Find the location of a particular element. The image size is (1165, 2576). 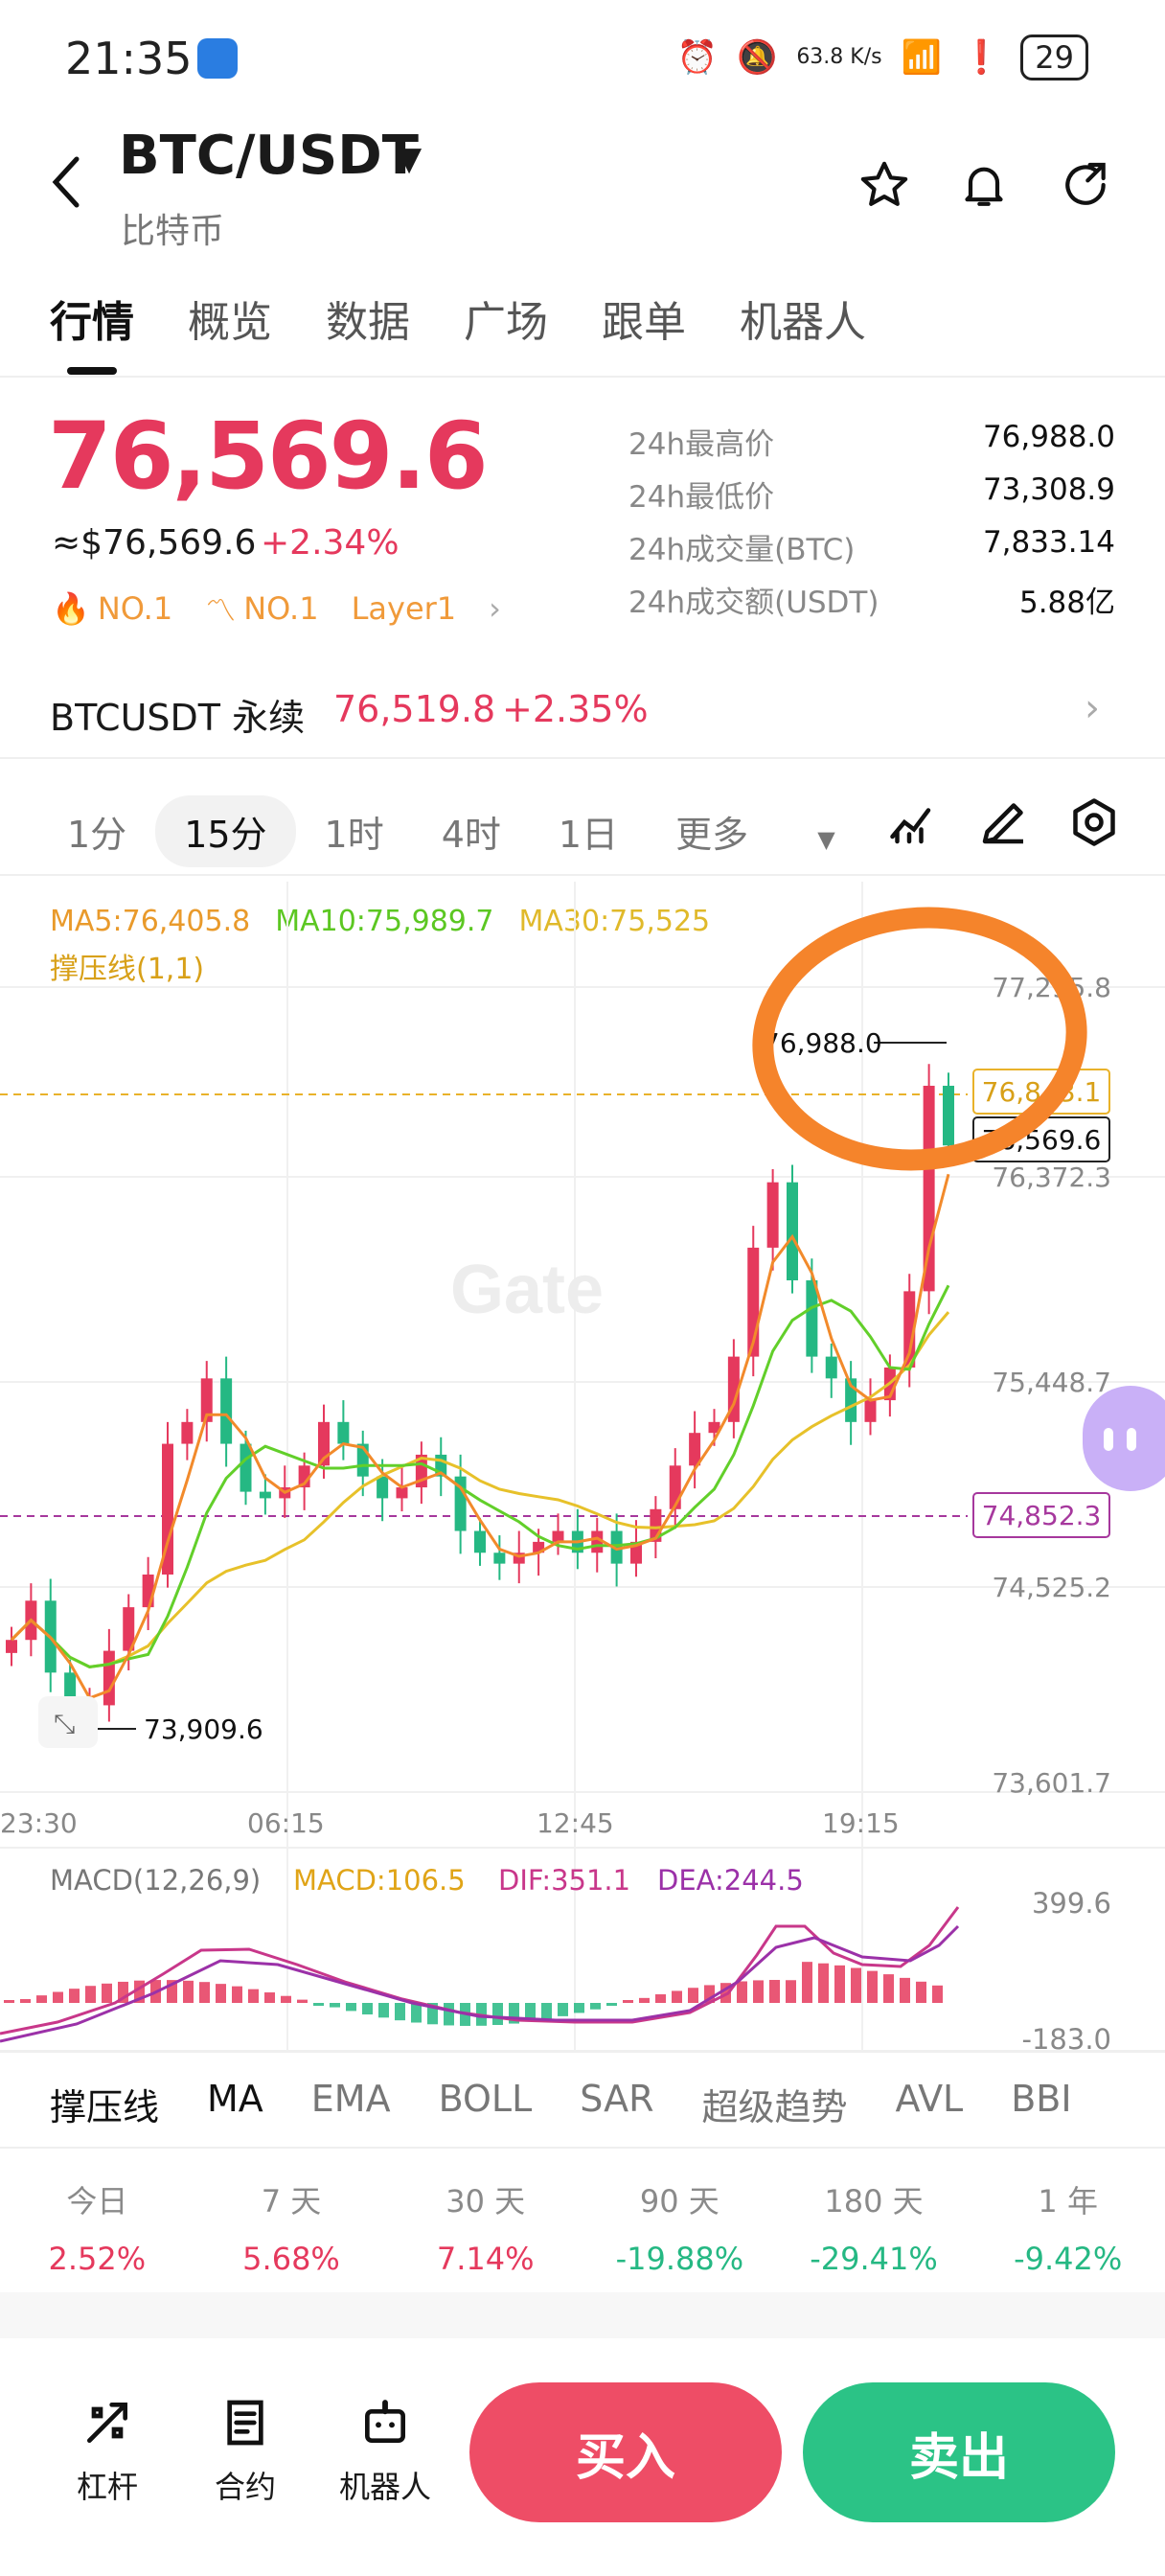

x-tick: 06:15 is located at coordinates (286, 1823).